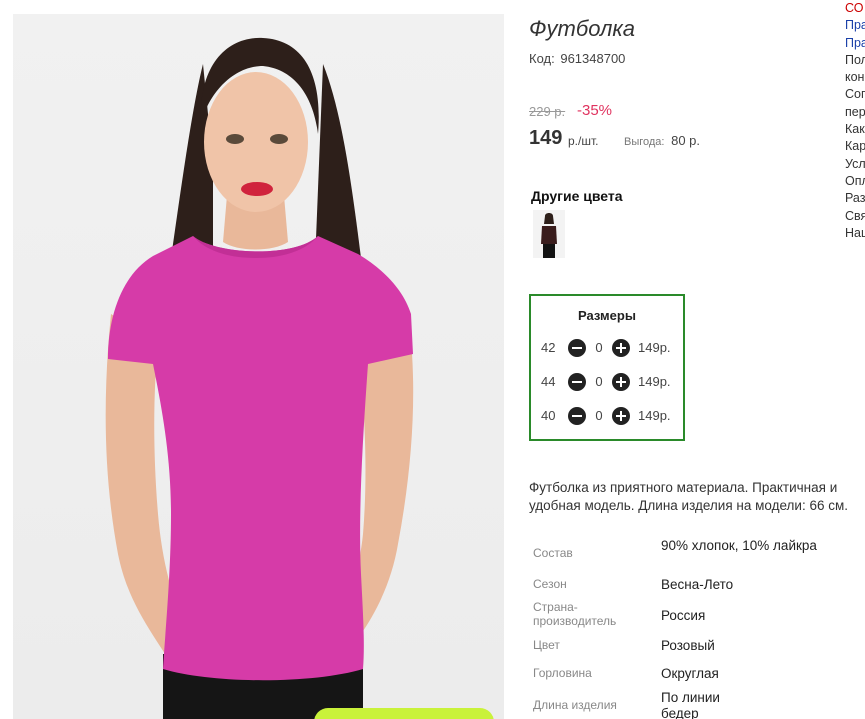 This screenshot has width=865, height=719. I want to click on spec-key: Сезон, so click(550, 584).